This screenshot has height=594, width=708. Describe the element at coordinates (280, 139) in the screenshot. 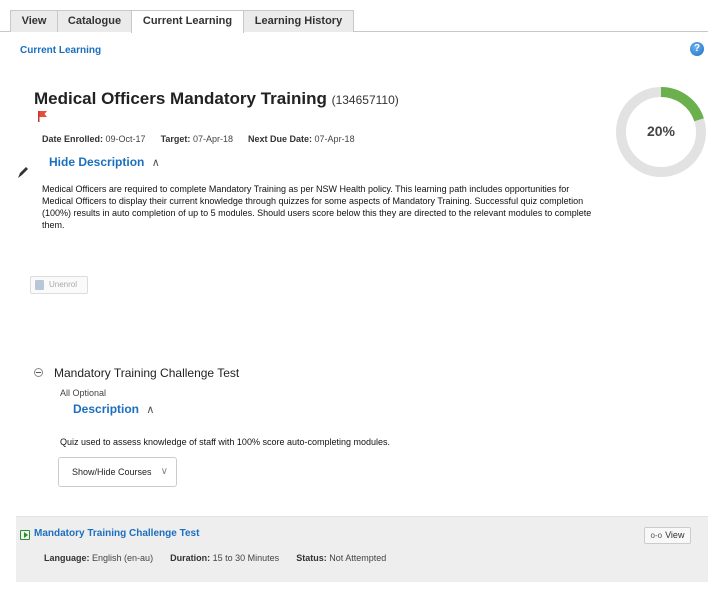

I see `next-due-label: Next Due Date:` at that location.